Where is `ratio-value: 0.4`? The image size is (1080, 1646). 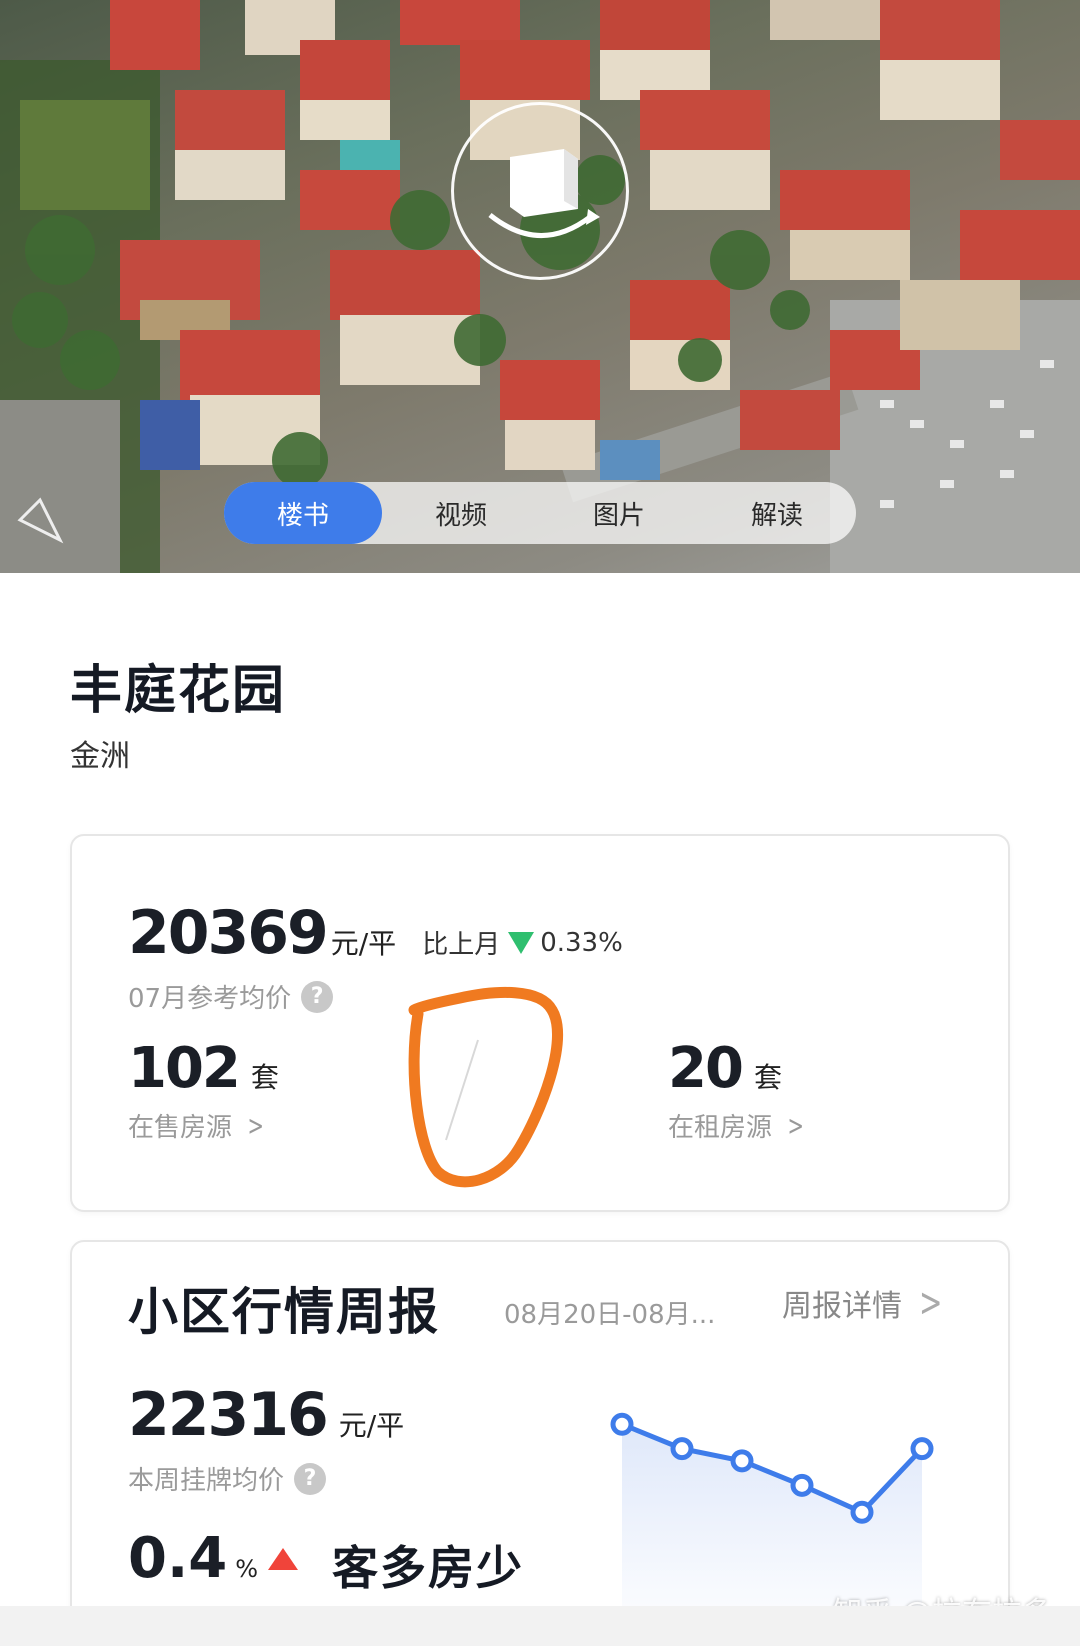
ratio-value: 0.4 is located at coordinates (178, 1558).